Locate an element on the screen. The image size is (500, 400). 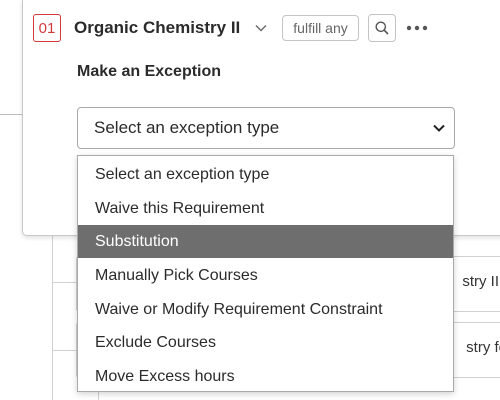
dropdown-option: Select an exception type is located at coordinates (265, 174).